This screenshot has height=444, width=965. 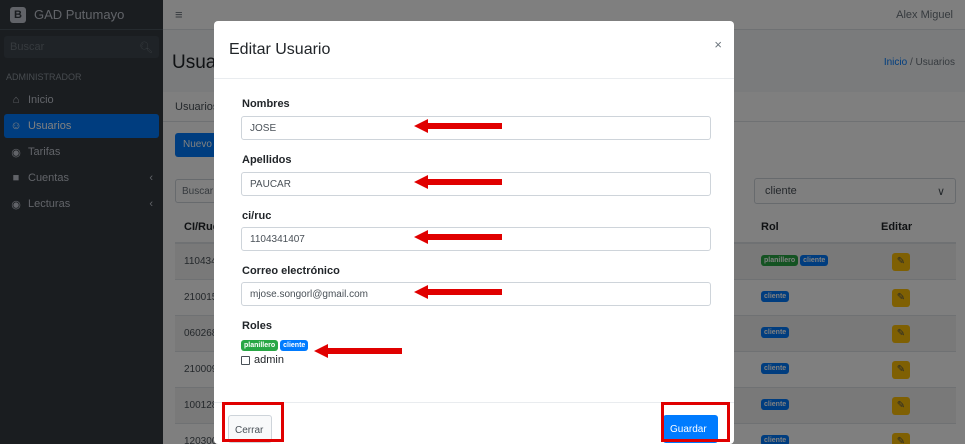 I want to click on admin-checkbox-row: admin, so click(x=262, y=360).